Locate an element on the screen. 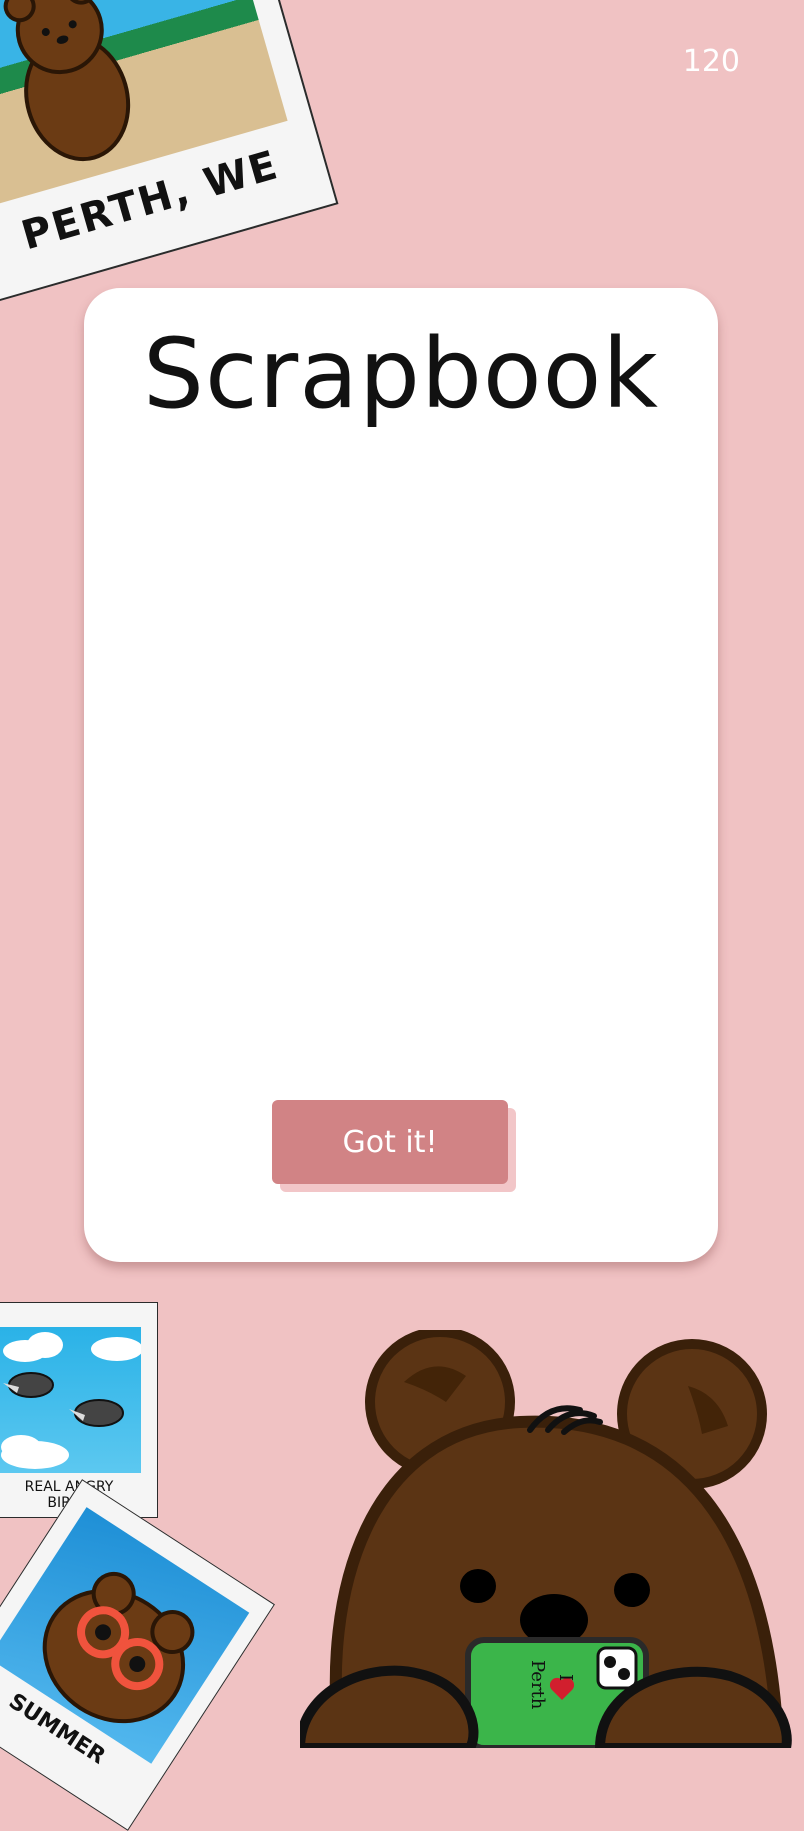  polaroid-perth: PERTH, WE is located at coordinates (169, 152).